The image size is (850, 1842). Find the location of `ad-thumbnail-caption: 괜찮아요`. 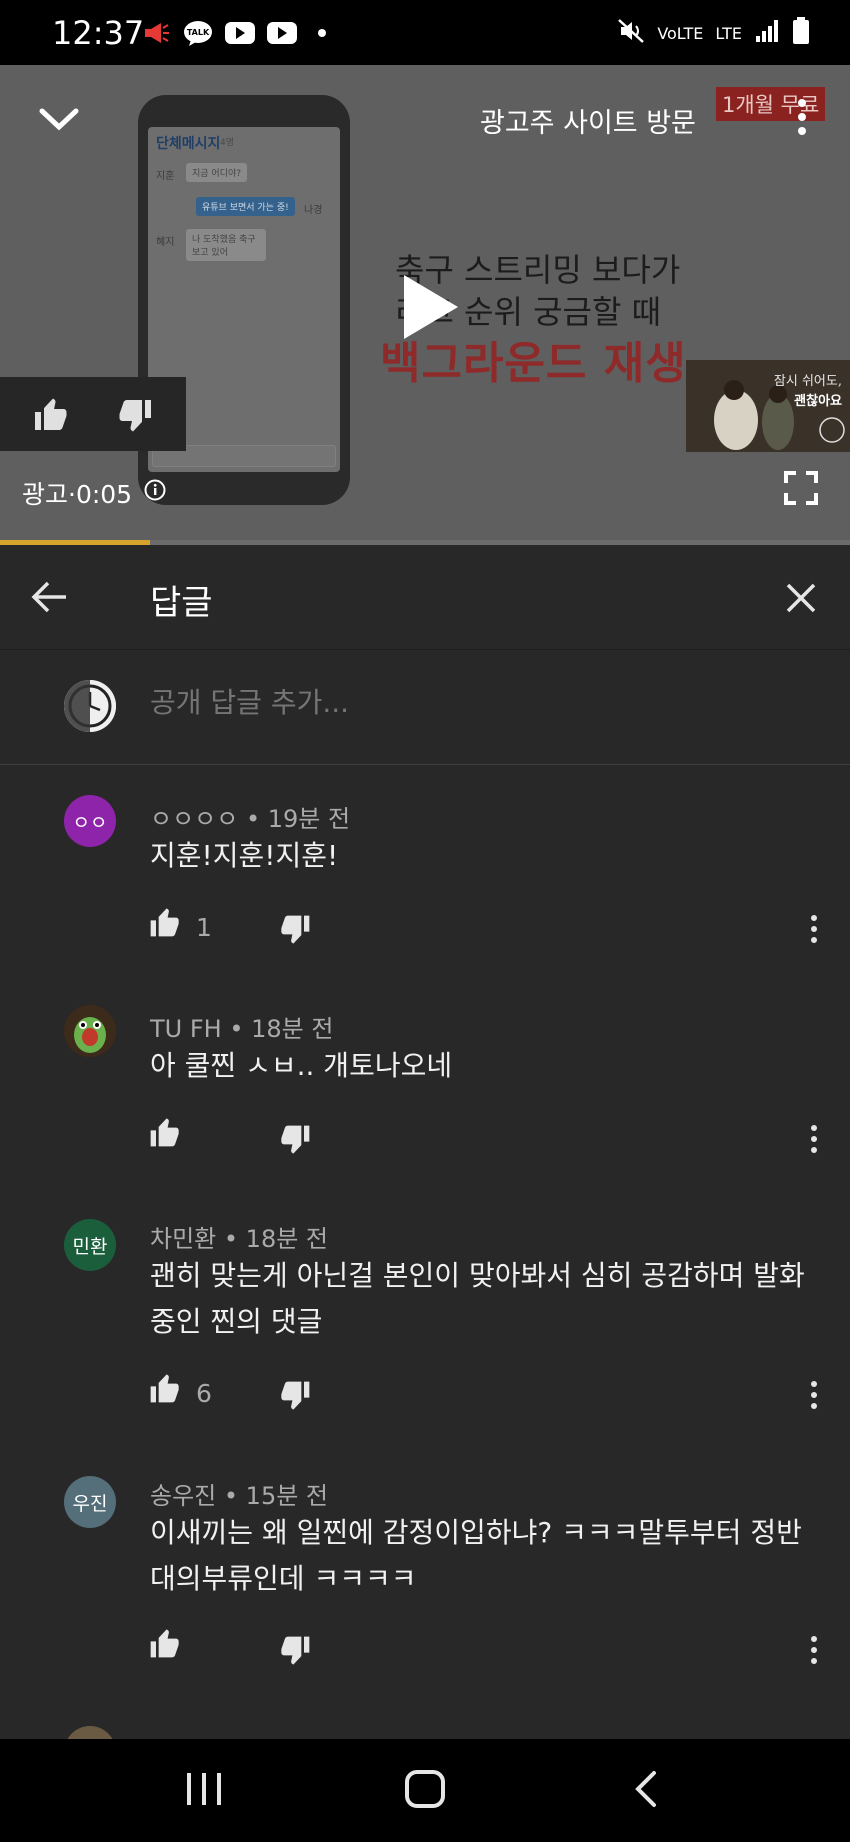

ad-thumbnail-caption: 괜찮아요 is located at coordinates (818, 401).